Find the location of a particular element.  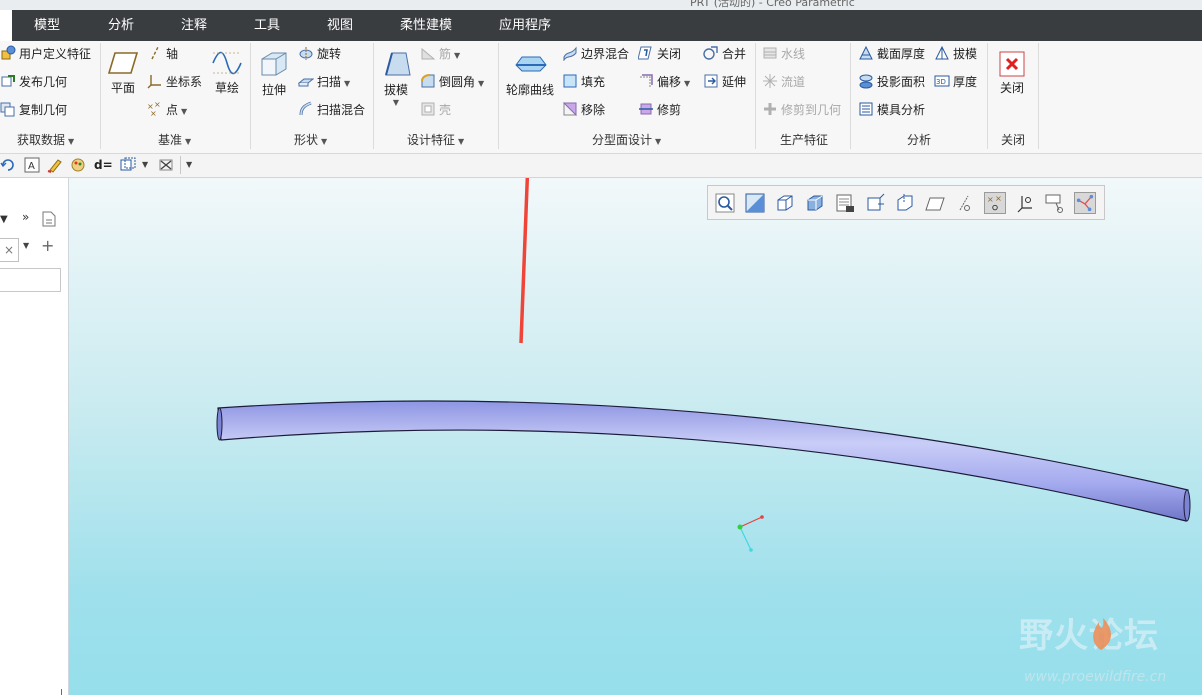

projected-area-button: 投影面积 is located at coordinates (891, 82).